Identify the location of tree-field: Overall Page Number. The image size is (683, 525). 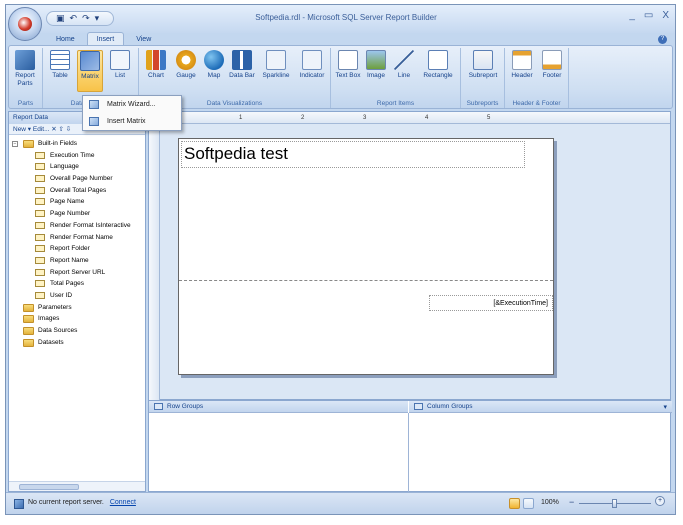
(77, 179).